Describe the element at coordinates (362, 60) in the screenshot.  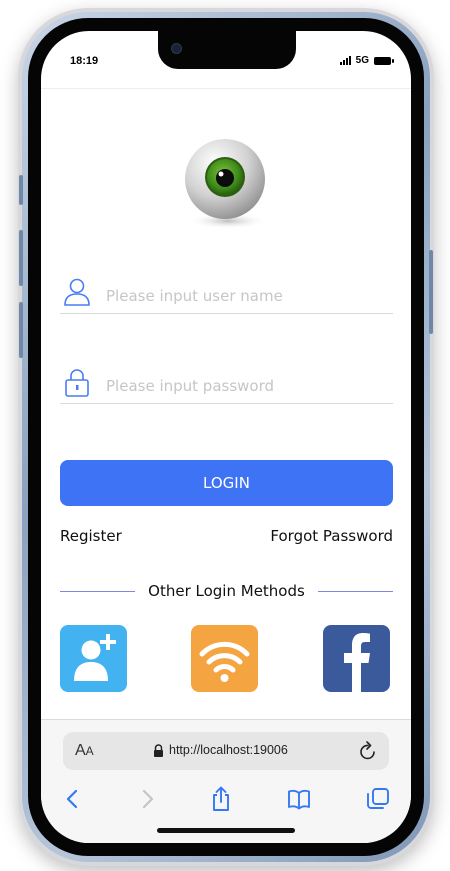
I see `network-type: 5G` at that location.